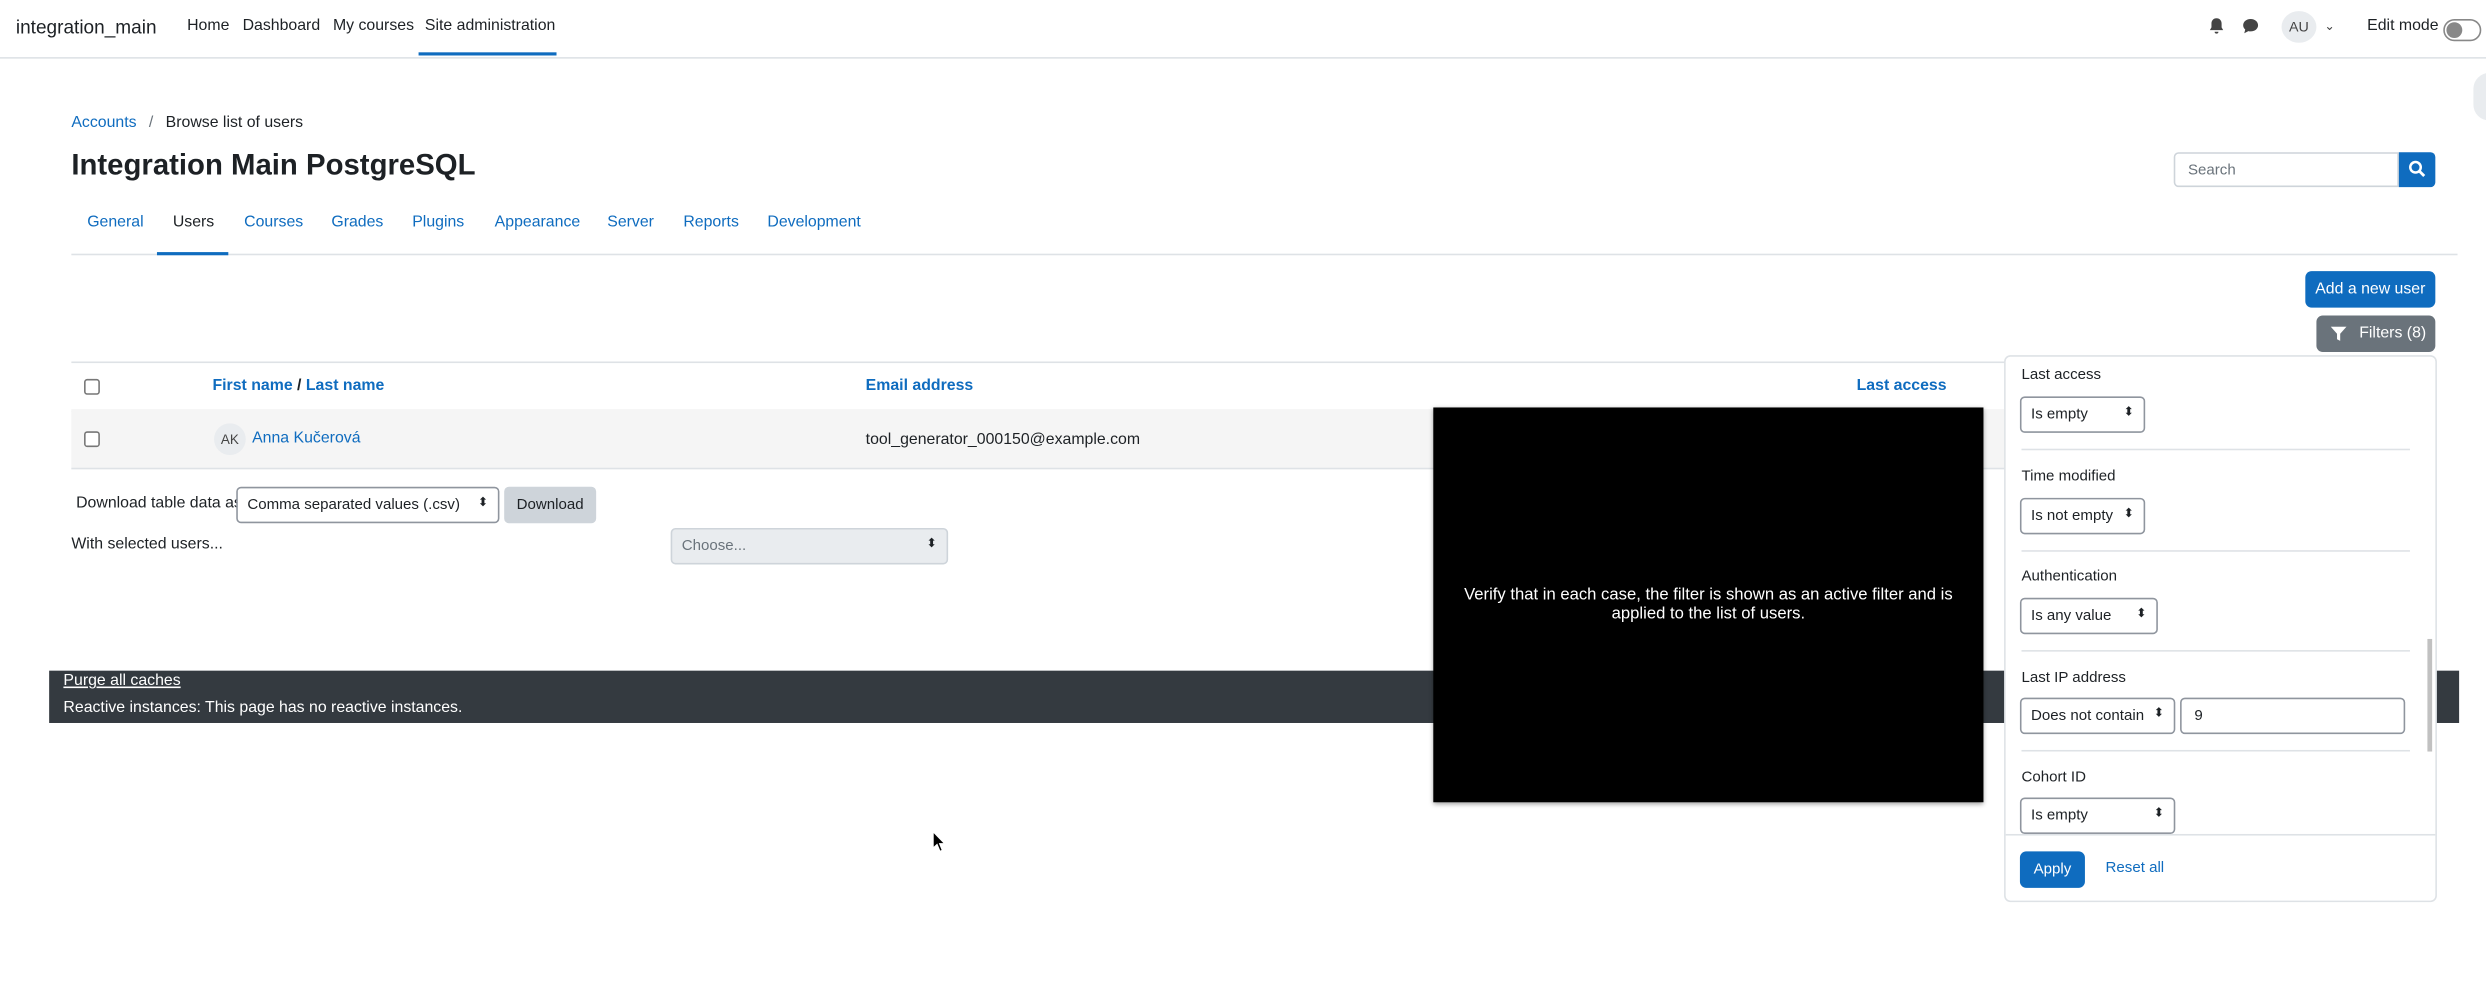  I want to click on tabs-divider, so click(1264, 254).